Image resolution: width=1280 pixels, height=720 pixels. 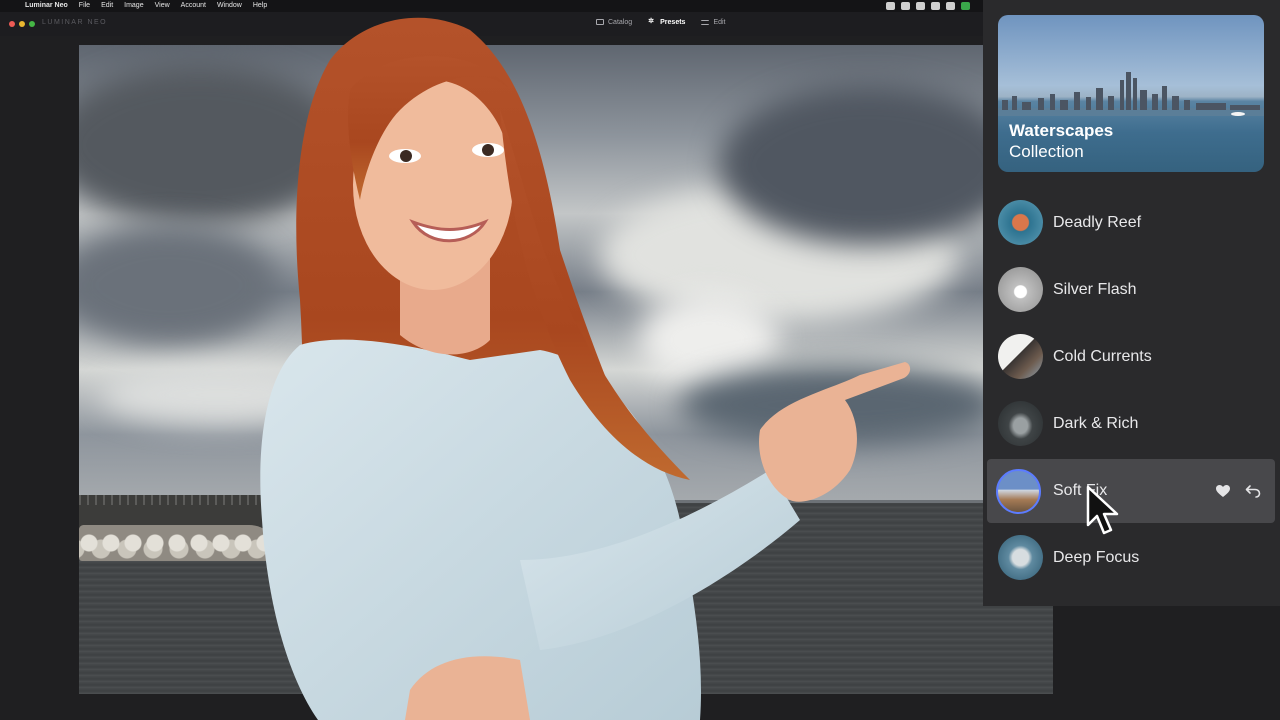 What do you see at coordinates (928, 6) in the screenshot?
I see `status-tray` at bounding box center [928, 6].